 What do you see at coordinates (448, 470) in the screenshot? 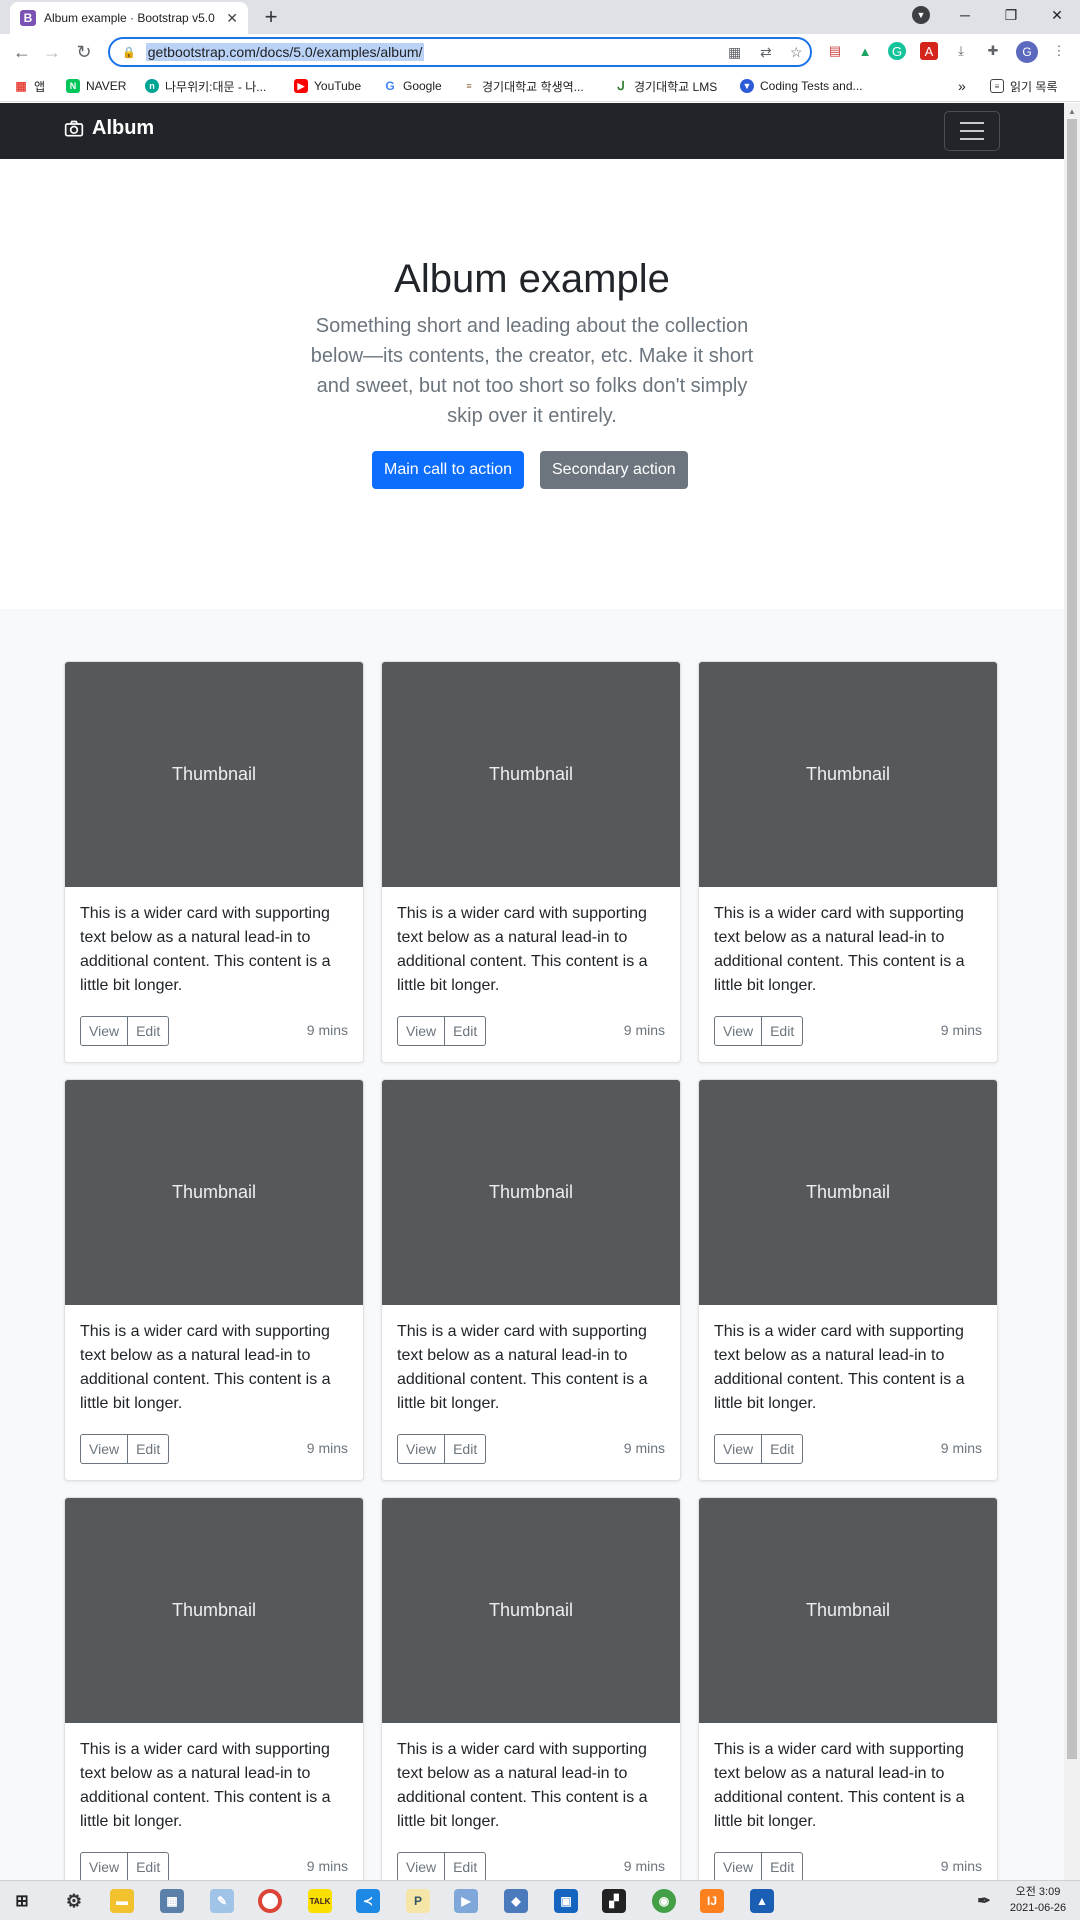
I see `main-call-to-action-button: Main call to action` at bounding box center [448, 470].